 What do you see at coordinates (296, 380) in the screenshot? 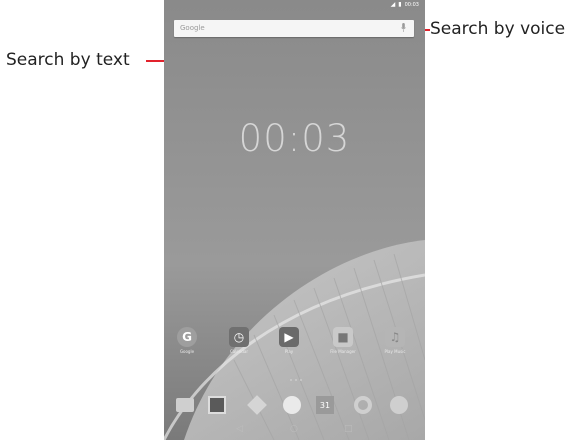
I see `page-indicator` at bounding box center [296, 380].